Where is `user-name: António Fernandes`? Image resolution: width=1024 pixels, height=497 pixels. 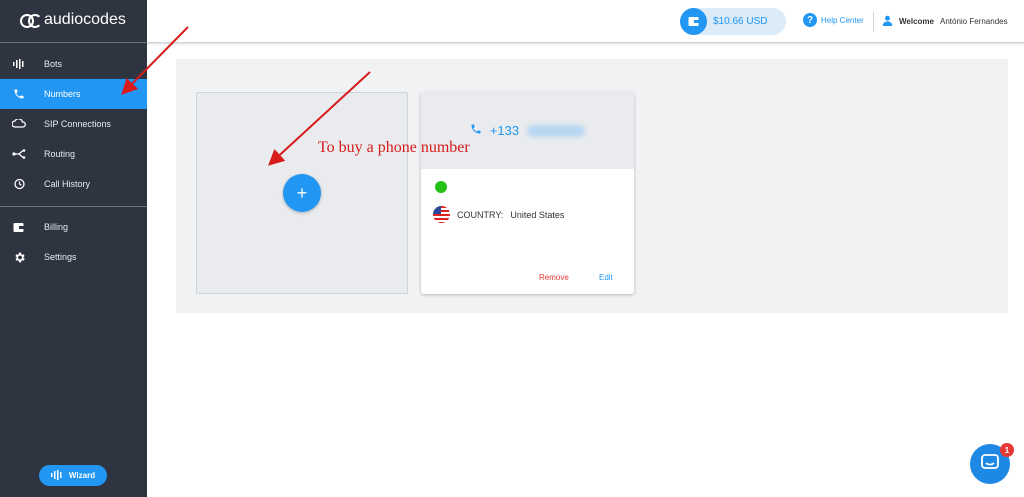
user-name: António Fernandes is located at coordinates (973, 21).